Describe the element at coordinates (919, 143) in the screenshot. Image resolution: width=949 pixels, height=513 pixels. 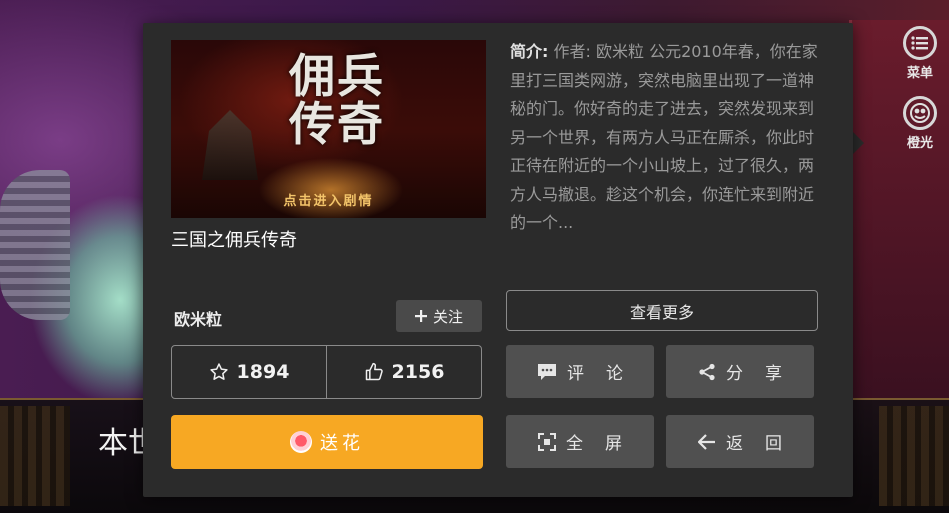
I see `chengguang-label: 橙光` at that location.